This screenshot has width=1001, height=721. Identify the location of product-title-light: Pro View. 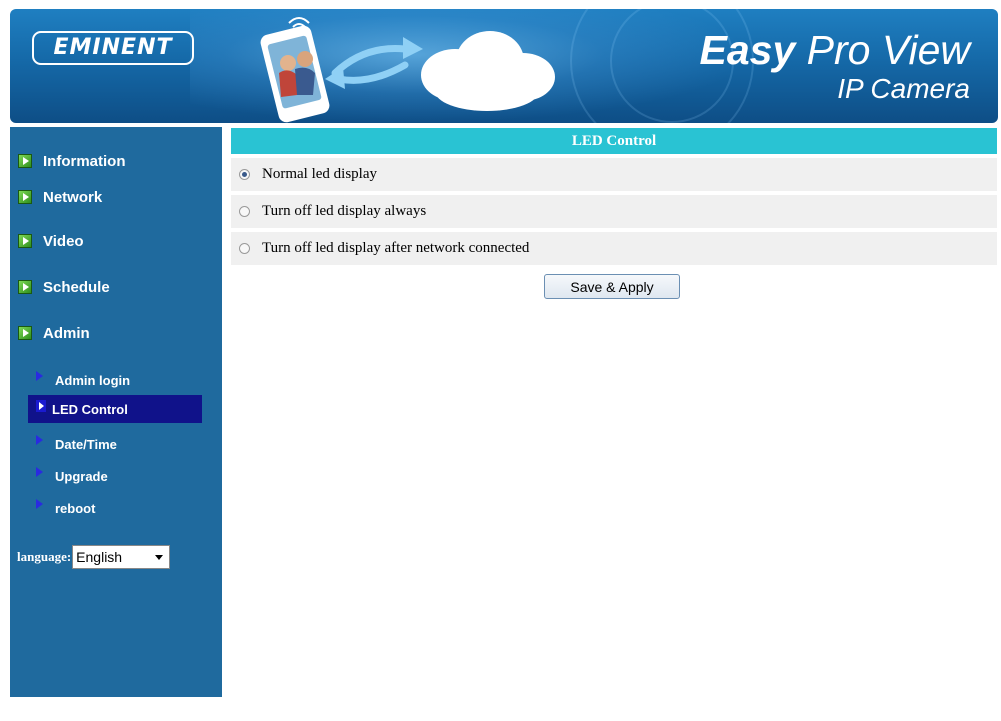
(882, 50).